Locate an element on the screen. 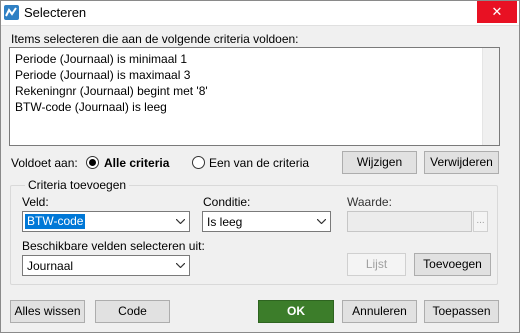 Image resolution: width=520 pixels, height=333 pixels. title-bar: Selecteren ✕ is located at coordinates (260, 13).